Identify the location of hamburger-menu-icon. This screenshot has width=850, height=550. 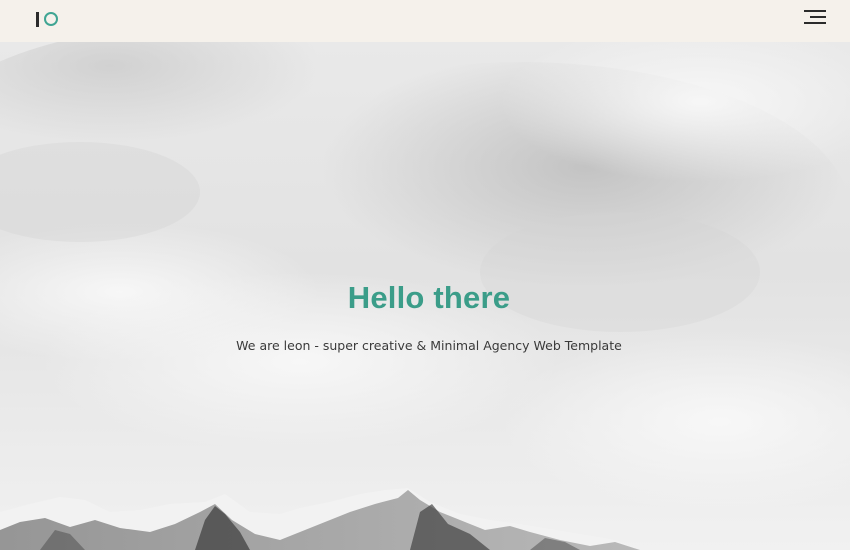
(813, 17).